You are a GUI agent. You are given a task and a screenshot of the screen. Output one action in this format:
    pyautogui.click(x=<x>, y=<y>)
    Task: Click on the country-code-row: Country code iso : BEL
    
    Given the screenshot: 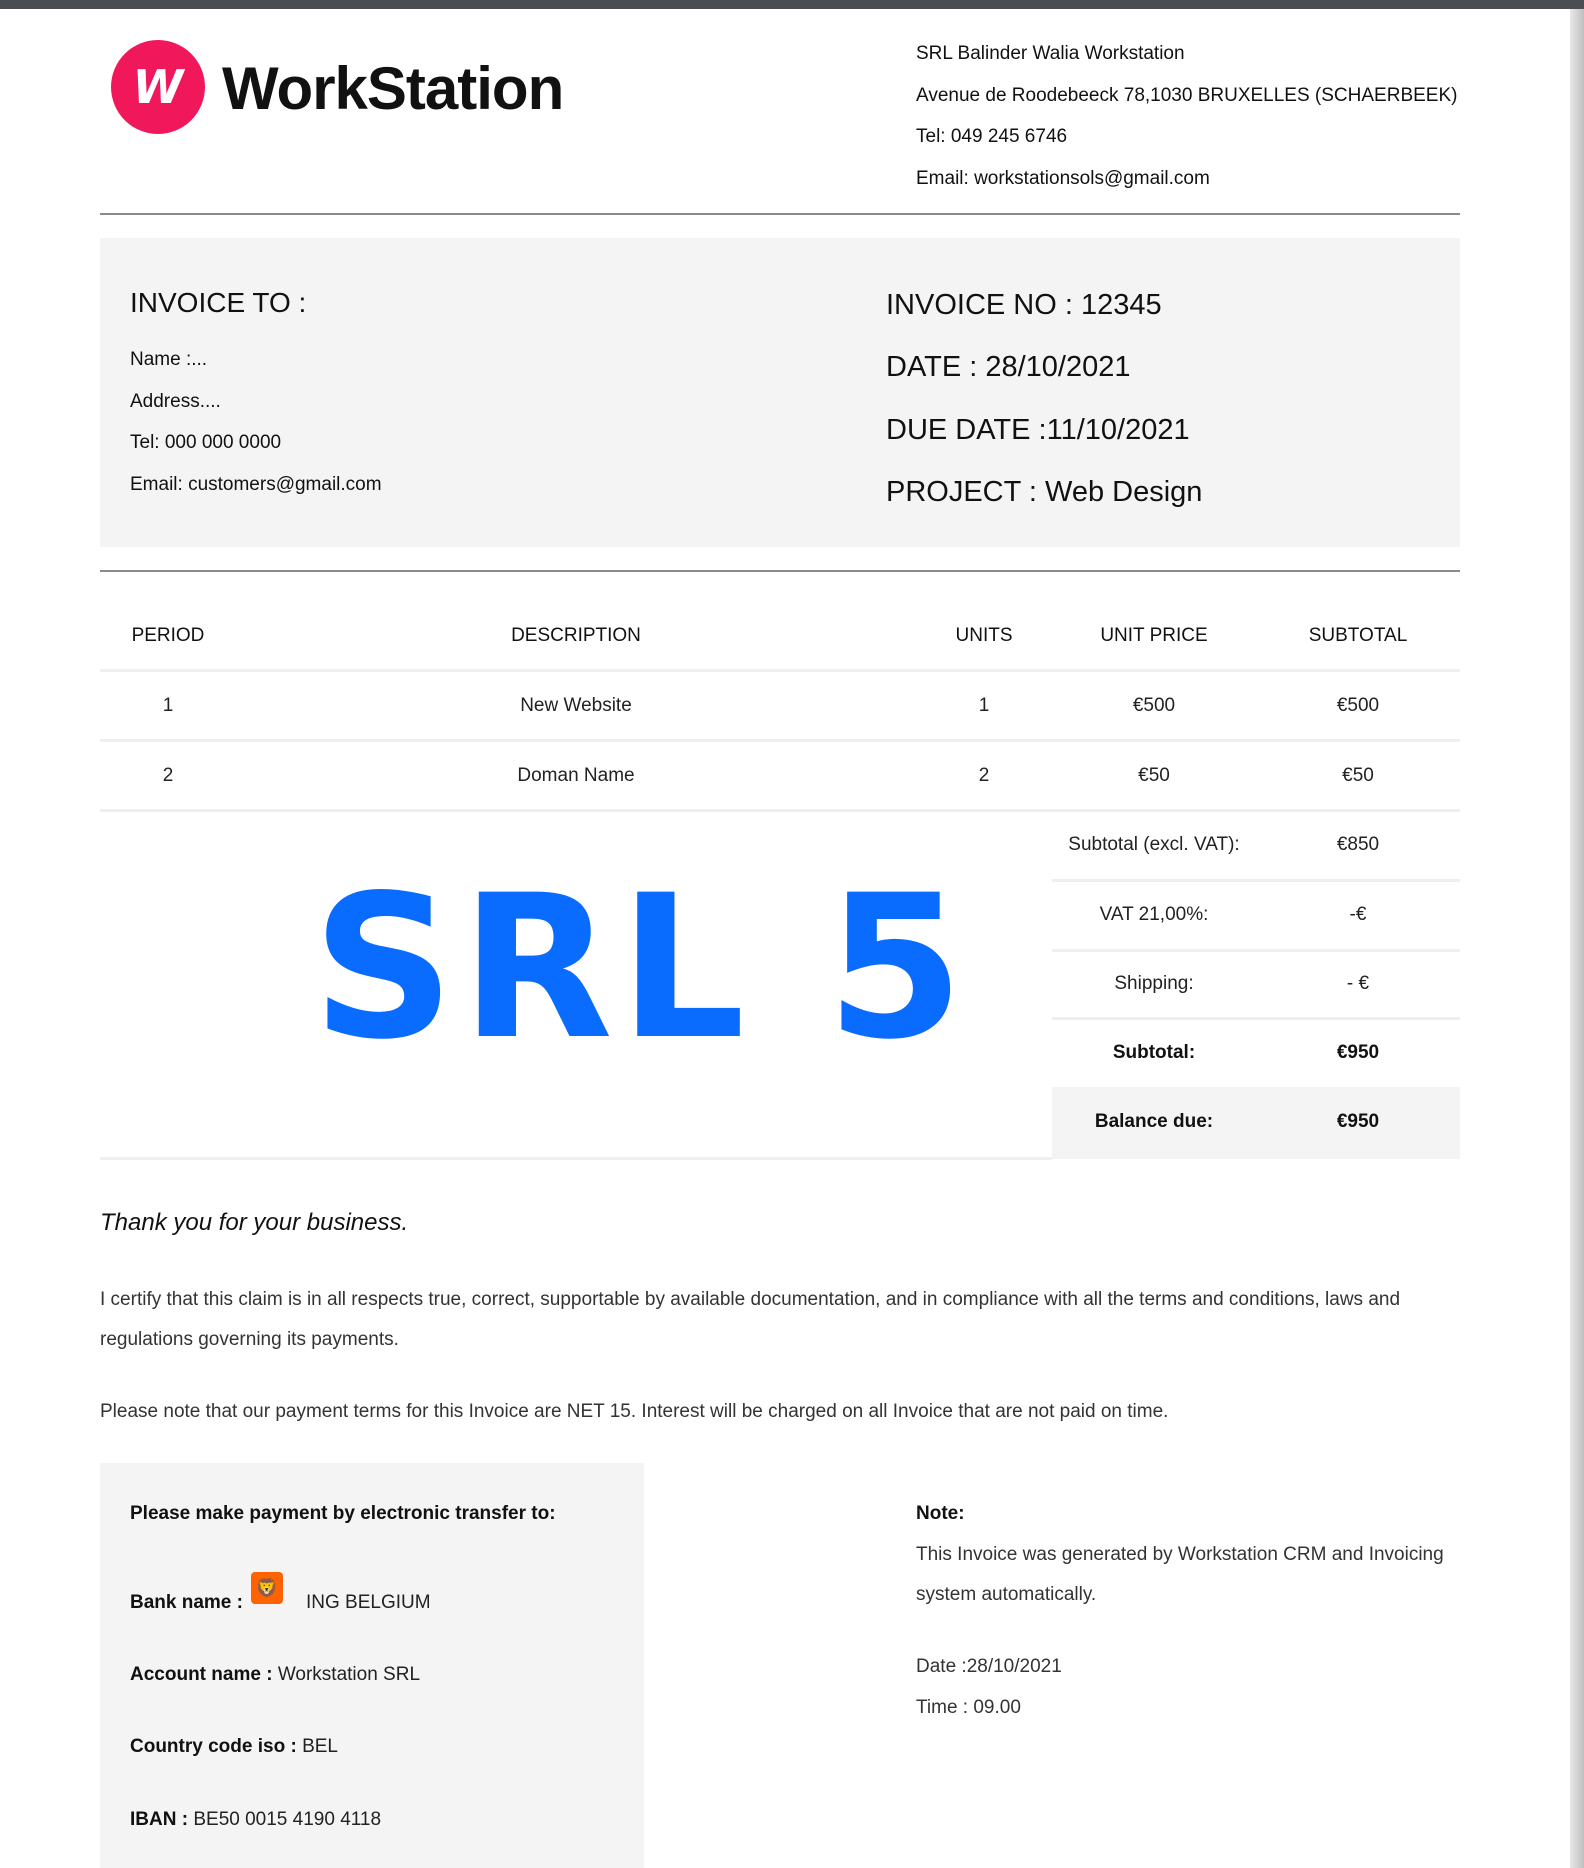 What is the action you would take?
    pyautogui.click(x=234, y=1747)
    